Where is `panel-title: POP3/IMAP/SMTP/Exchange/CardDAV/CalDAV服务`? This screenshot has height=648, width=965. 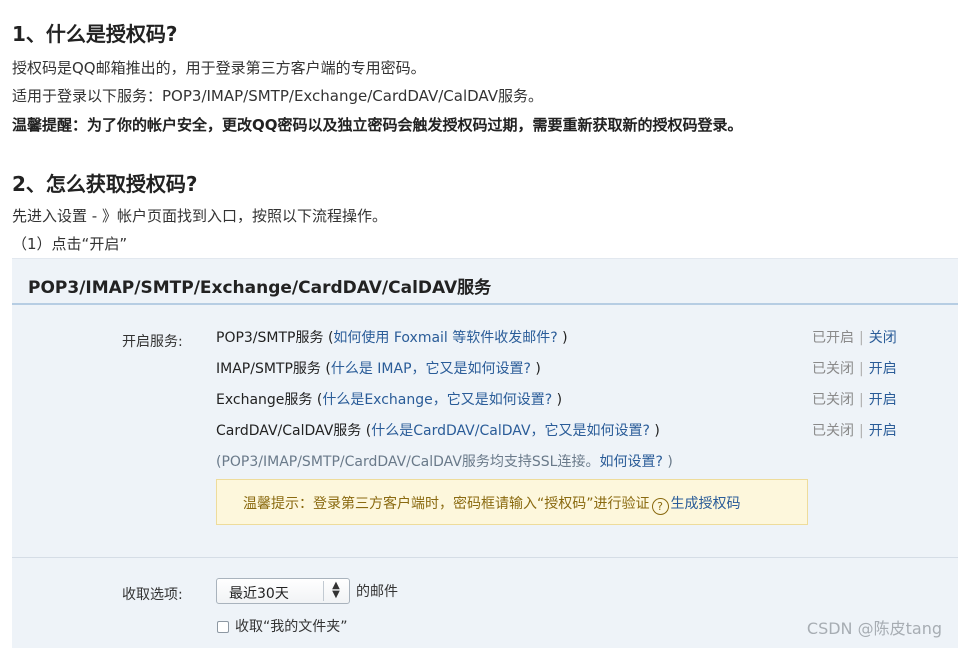
panel-title: POP3/IMAP/SMTP/Exchange/CardDAV/CalDAV服务 is located at coordinates (260, 288).